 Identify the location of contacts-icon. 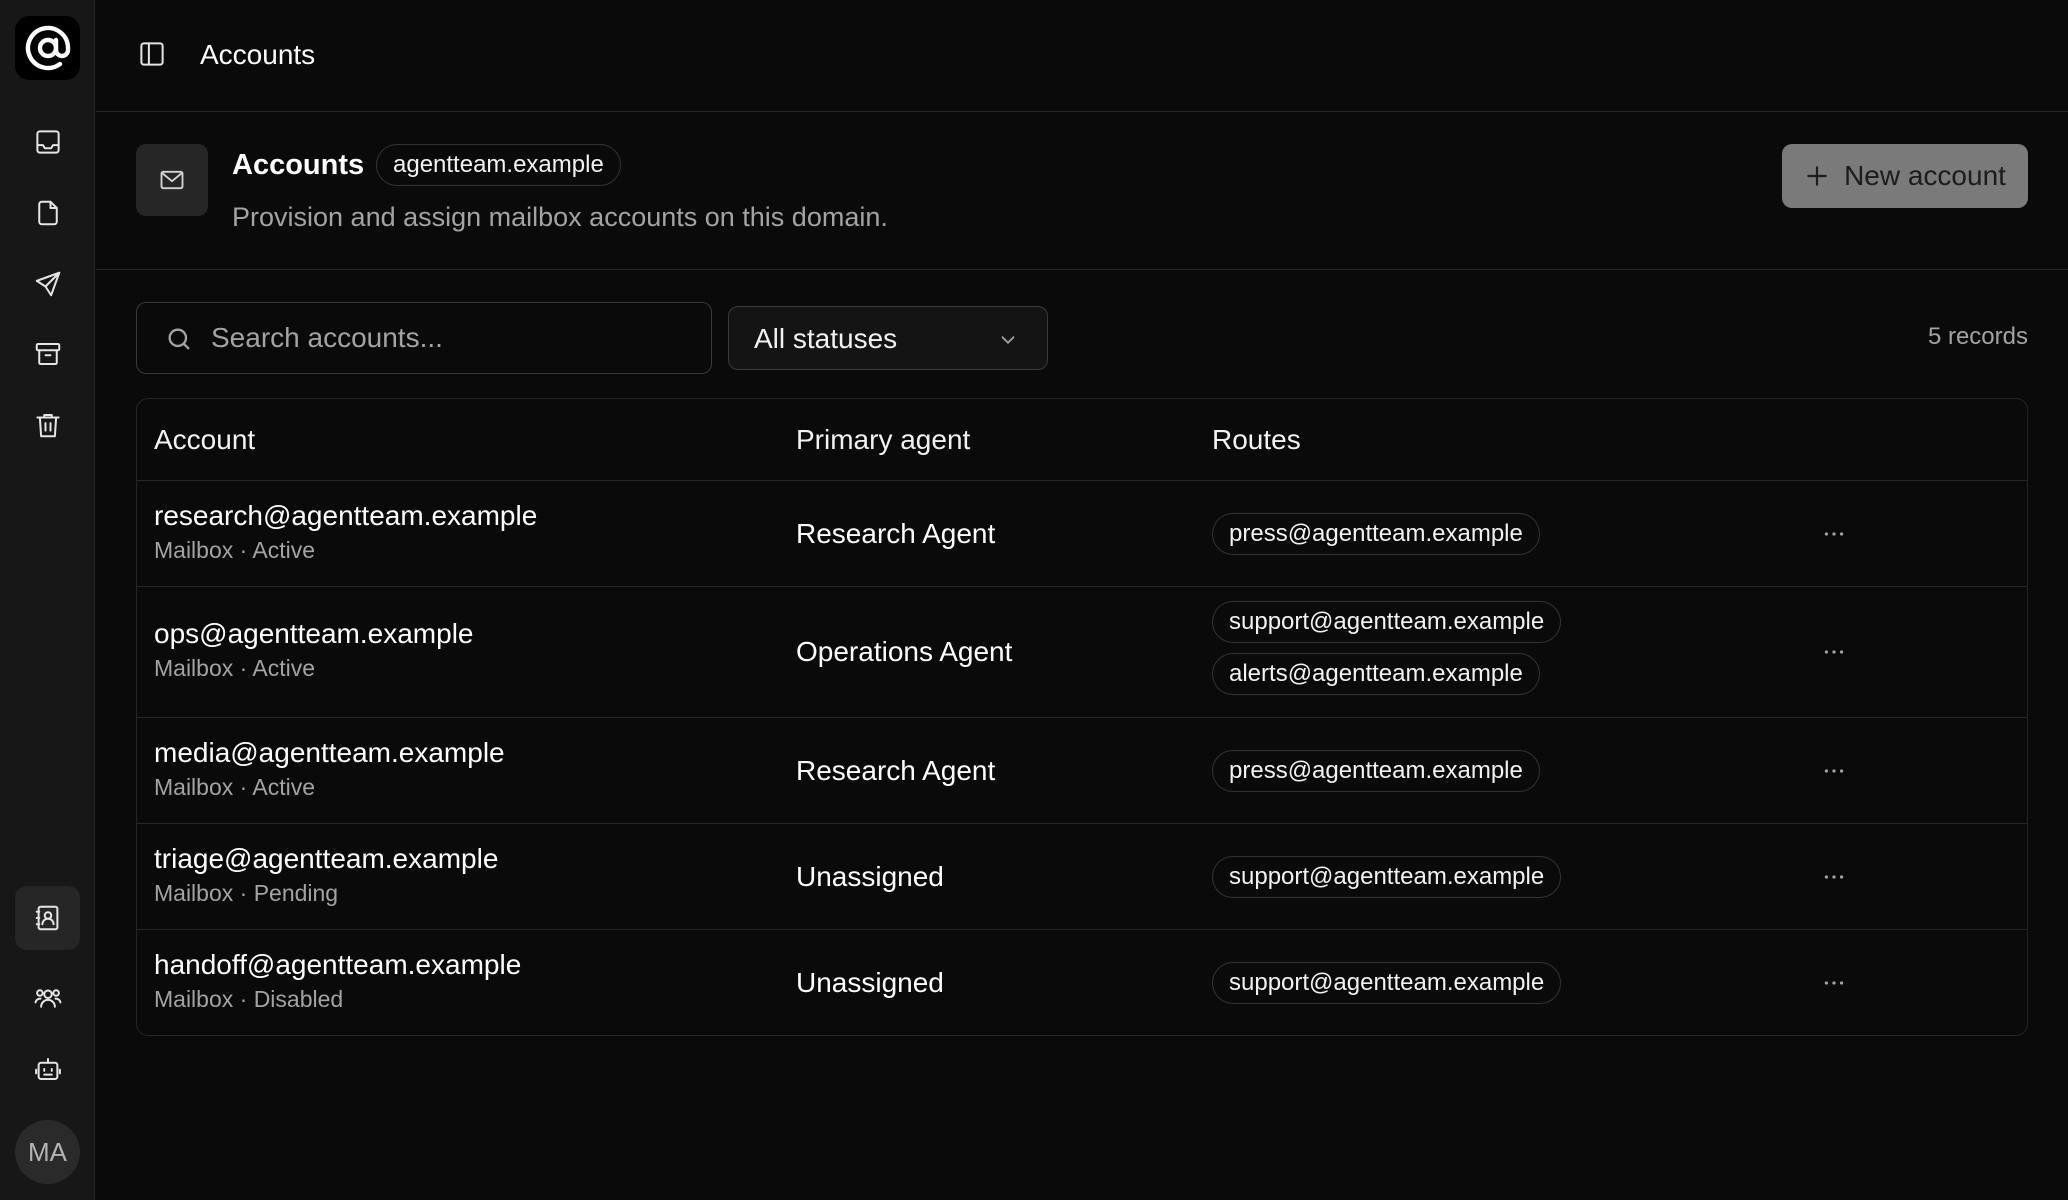
(46, 918).